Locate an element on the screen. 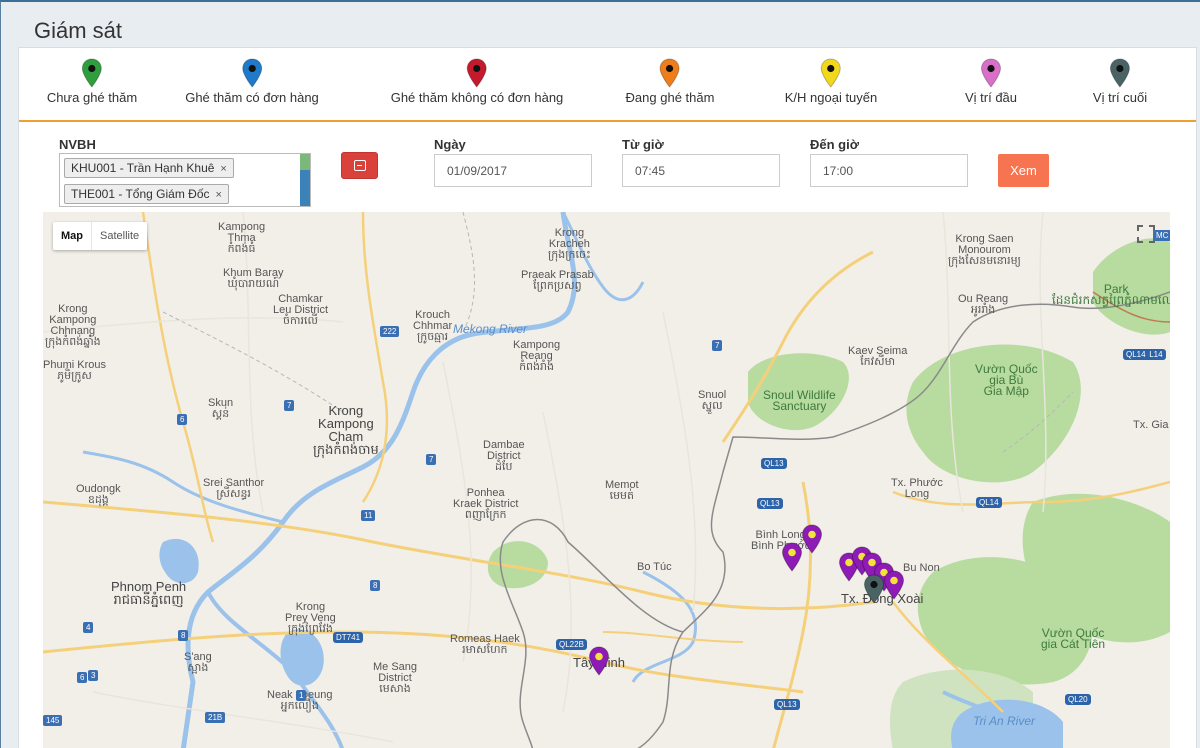  map-place-label: Chamkar Leu District ចំការលើ is located at coordinates (301, 310).